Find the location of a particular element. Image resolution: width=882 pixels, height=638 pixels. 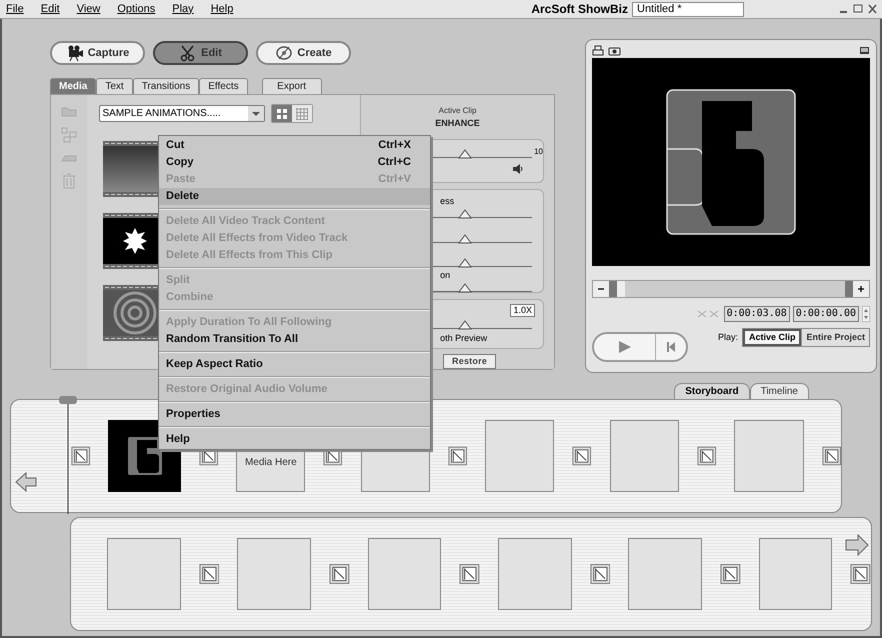

slider-label: ess is located at coordinates (448, 201).